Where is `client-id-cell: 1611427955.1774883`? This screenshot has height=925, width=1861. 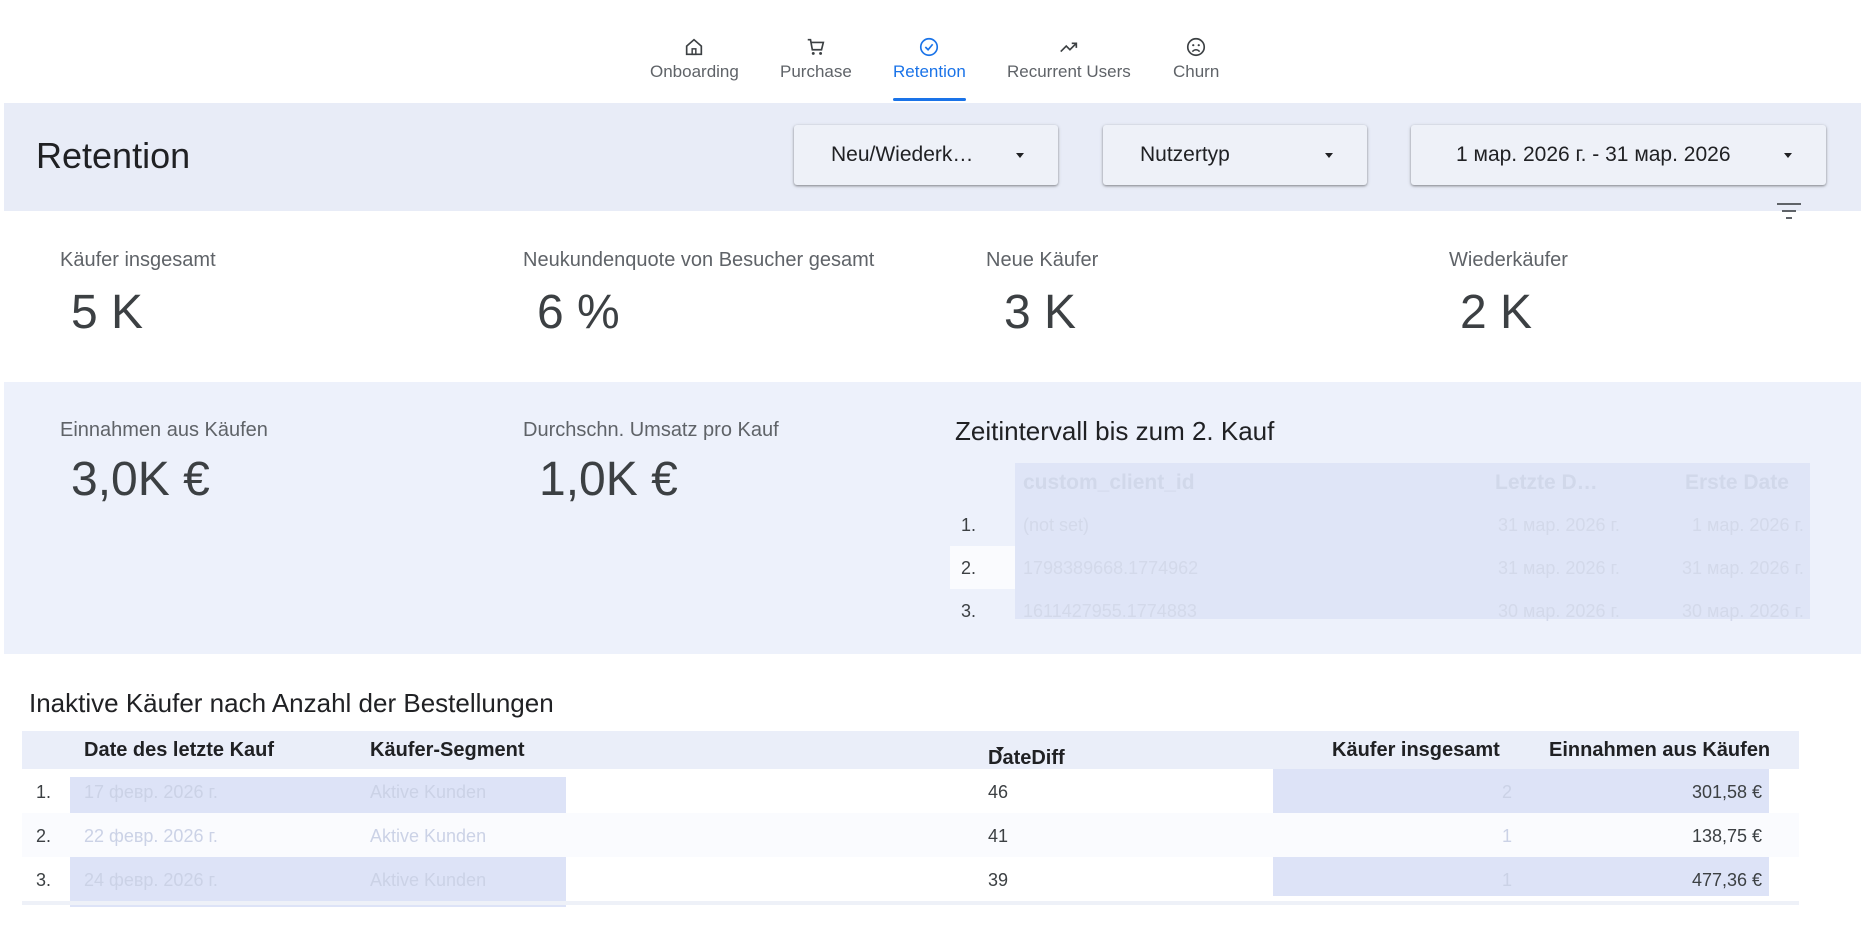 client-id-cell: 1611427955.1774883 is located at coordinates (1110, 611).